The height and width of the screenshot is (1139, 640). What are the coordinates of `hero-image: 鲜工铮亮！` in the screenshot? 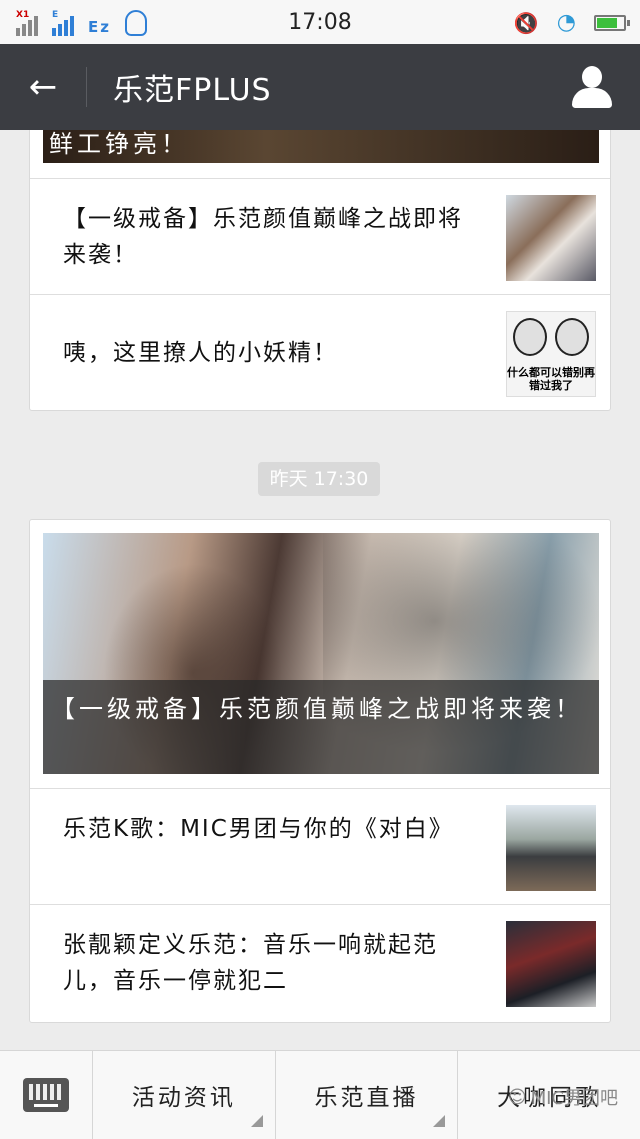 It's located at (321, 146).